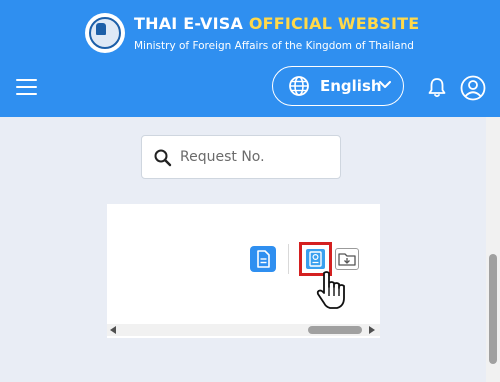  I want to click on action-divider, so click(288, 259).